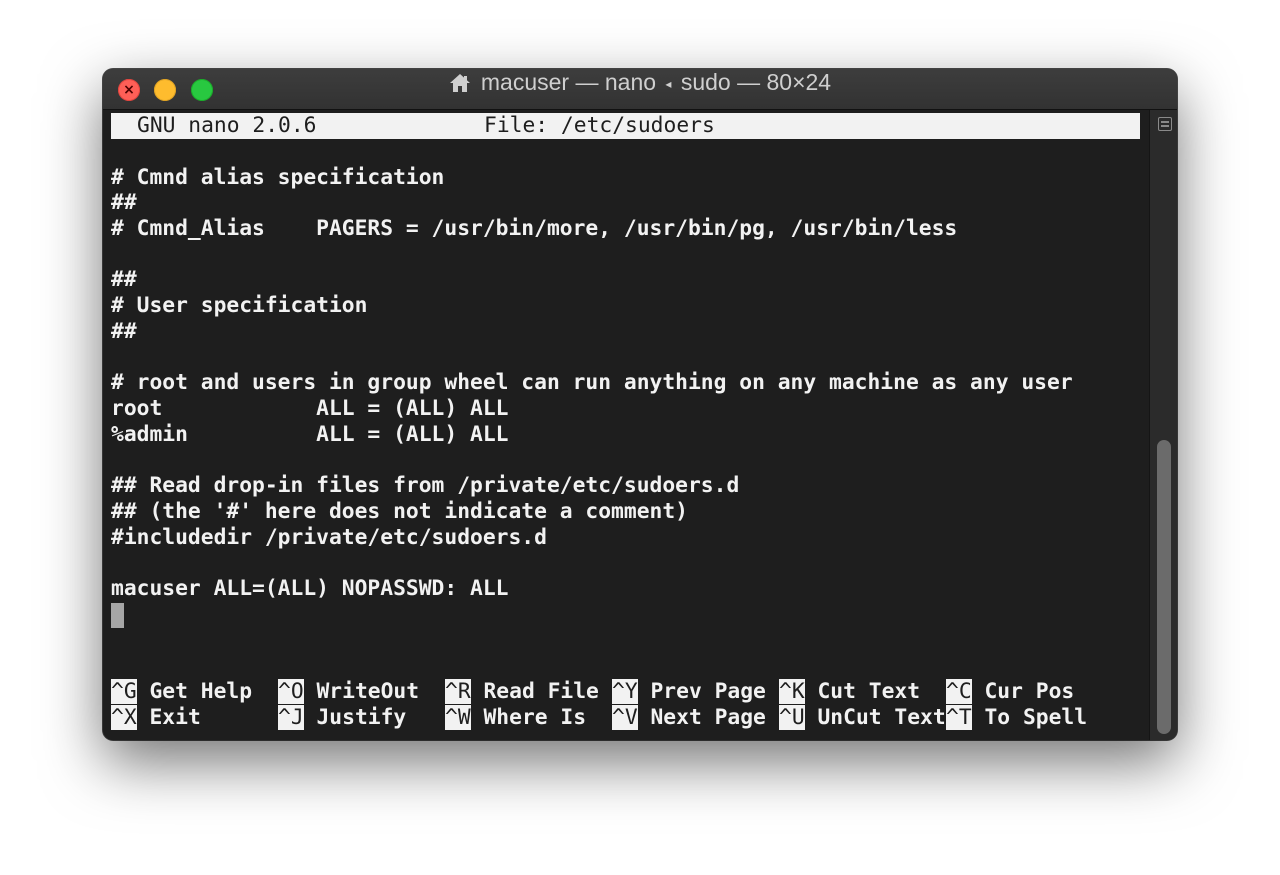  What do you see at coordinates (458, 691) in the screenshot?
I see `shortcut-key: ^R` at bounding box center [458, 691].